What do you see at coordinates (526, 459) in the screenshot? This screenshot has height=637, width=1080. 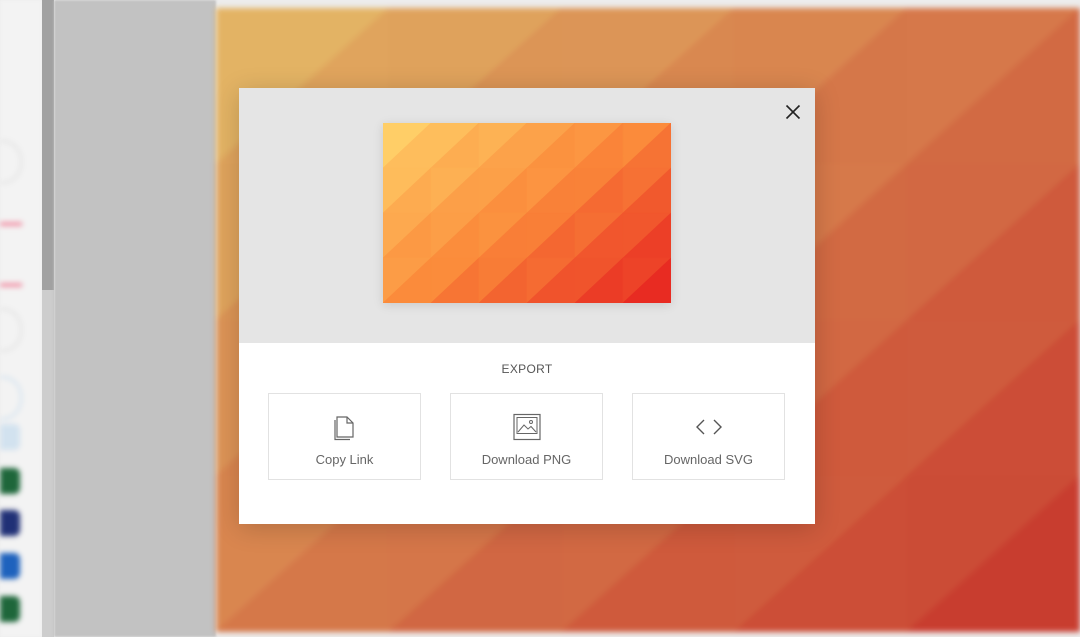 I see `download-png-label: Download PNG` at bounding box center [526, 459].